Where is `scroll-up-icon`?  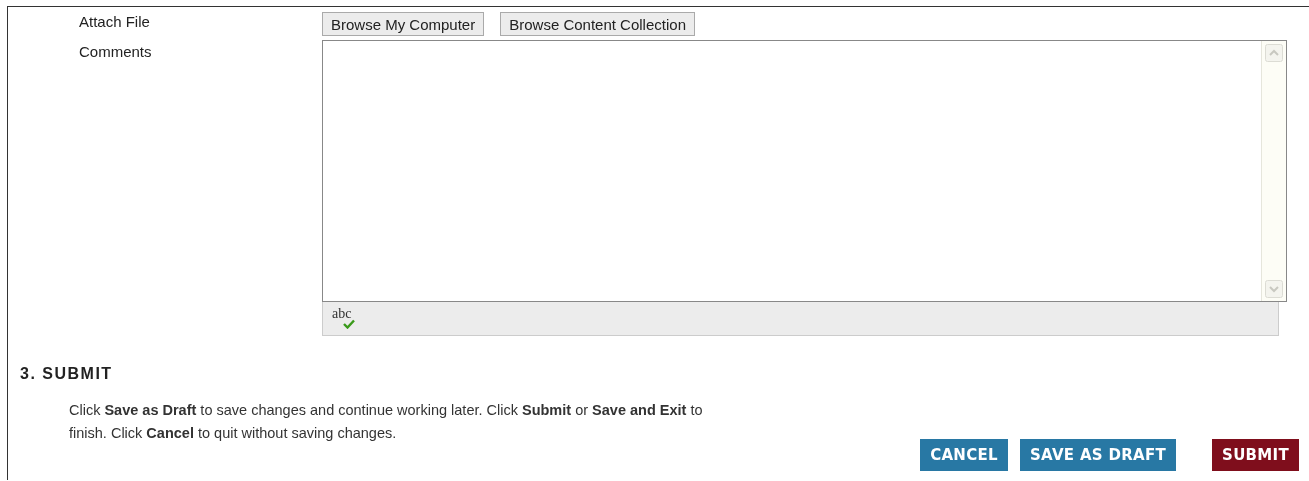
scroll-up-icon is located at coordinates (1274, 53).